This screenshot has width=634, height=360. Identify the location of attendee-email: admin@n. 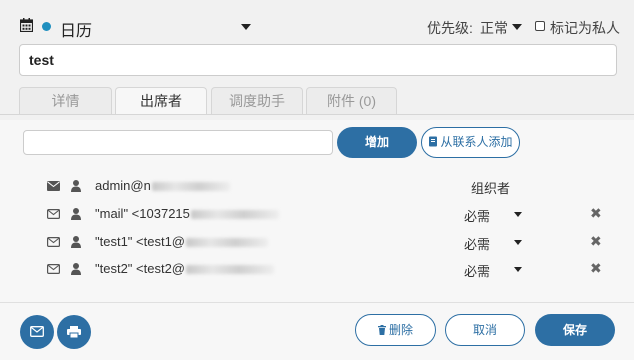
(162, 185).